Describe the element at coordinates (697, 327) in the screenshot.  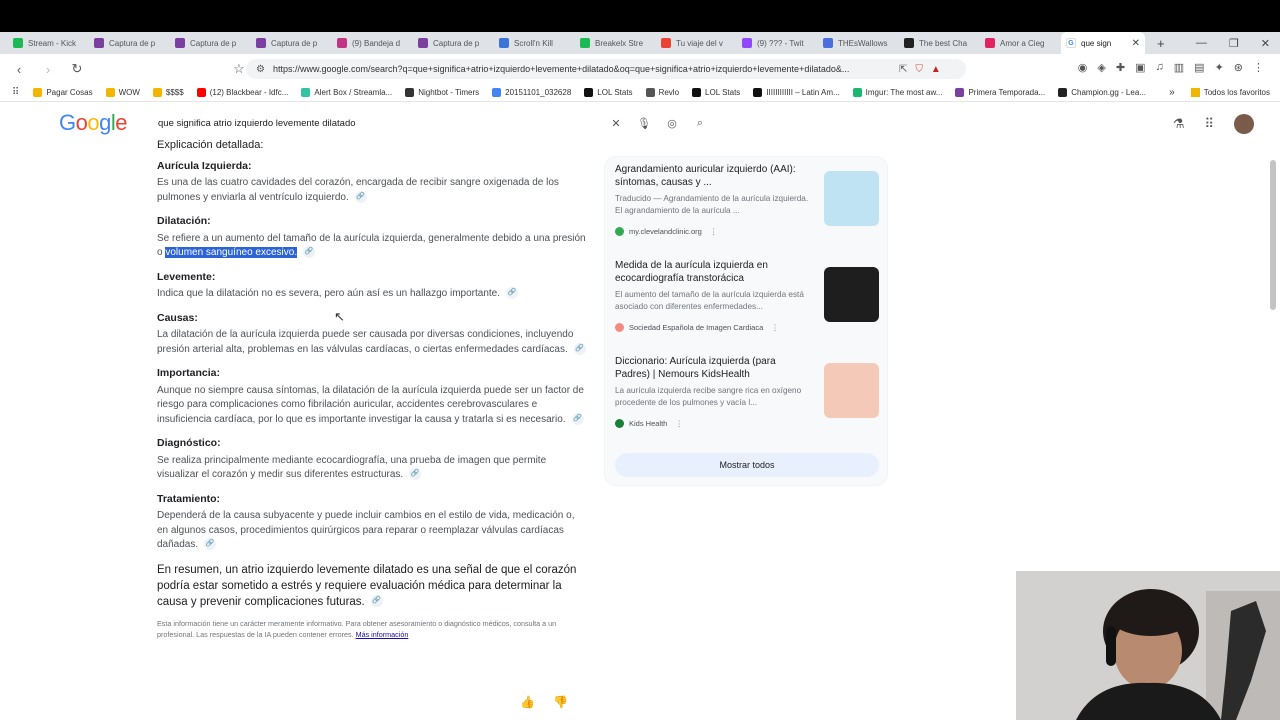
I see `card-source: Sociedad Española de Imagen Cardiaca ⋮` at that location.